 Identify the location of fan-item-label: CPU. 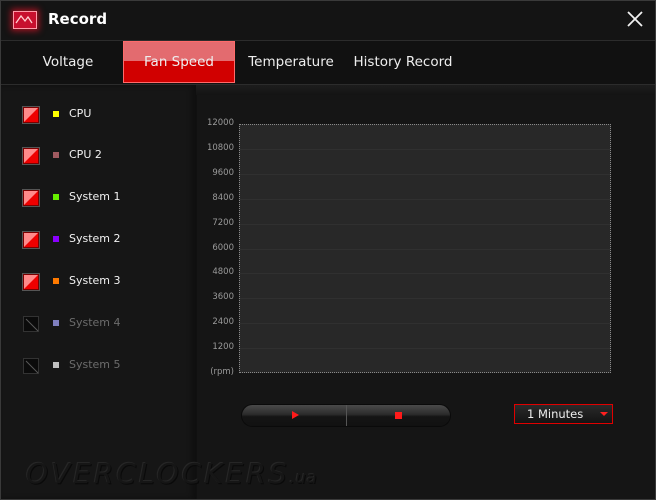
(80, 113).